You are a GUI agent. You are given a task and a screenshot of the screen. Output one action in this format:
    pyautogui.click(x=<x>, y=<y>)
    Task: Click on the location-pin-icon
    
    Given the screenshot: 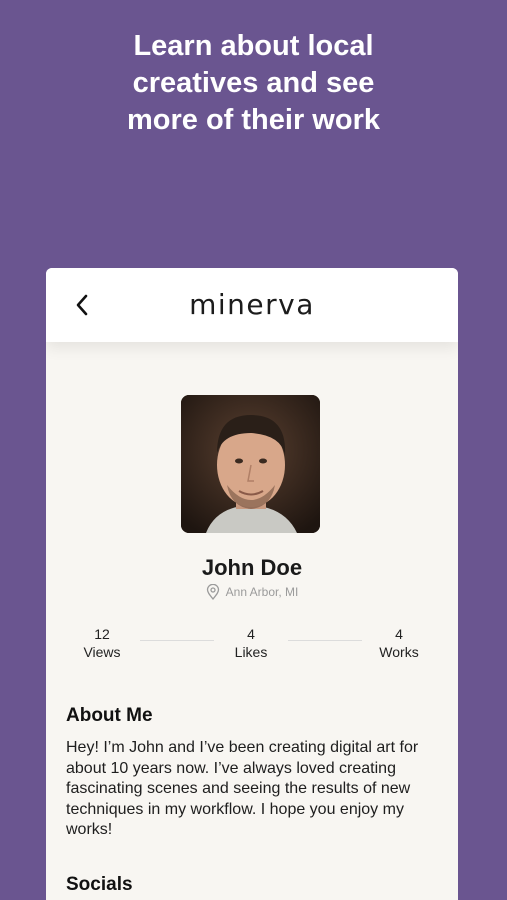 What is the action you would take?
    pyautogui.click(x=212, y=592)
    